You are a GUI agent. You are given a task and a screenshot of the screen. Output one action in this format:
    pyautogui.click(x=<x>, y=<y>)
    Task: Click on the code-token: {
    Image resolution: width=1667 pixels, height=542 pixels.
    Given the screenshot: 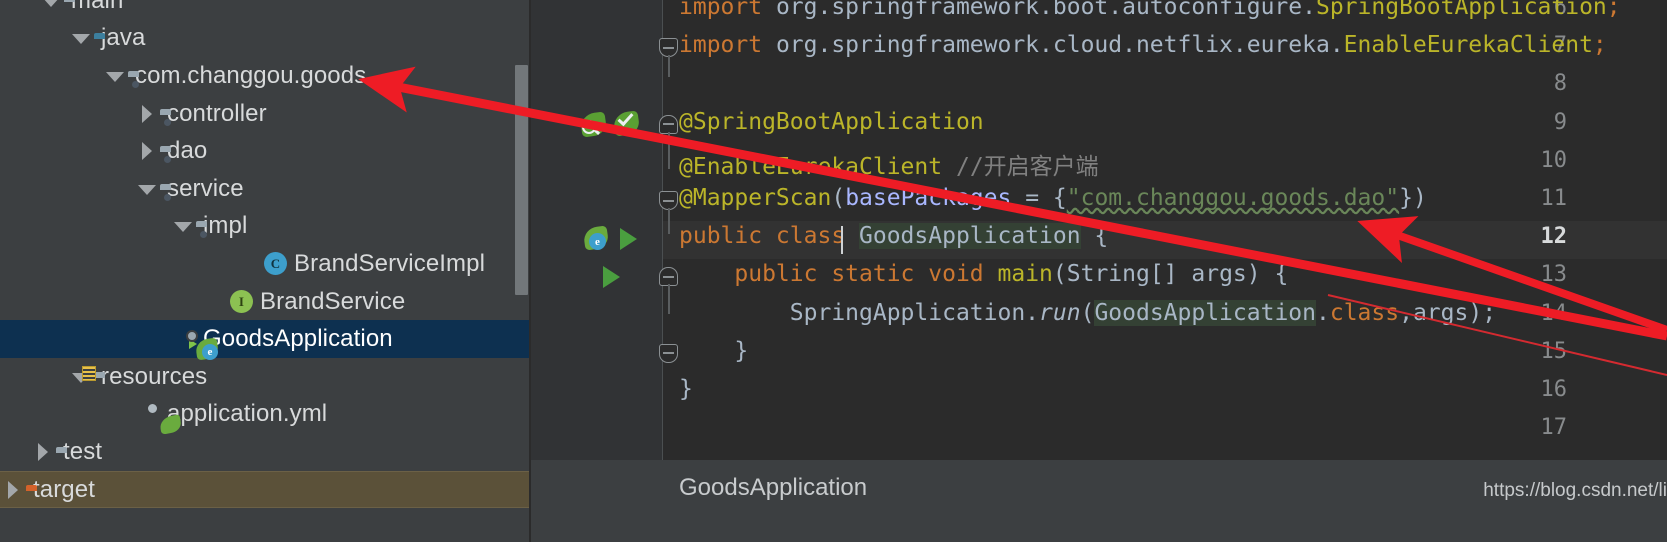 What is the action you would take?
    pyautogui.click(x=1094, y=236)
    